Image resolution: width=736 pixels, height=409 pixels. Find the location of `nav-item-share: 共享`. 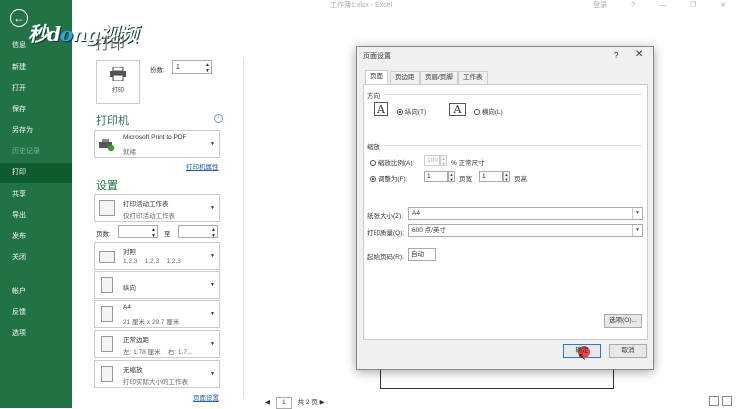

nav-item-share: 共享 is located at coordinates (36, 195).